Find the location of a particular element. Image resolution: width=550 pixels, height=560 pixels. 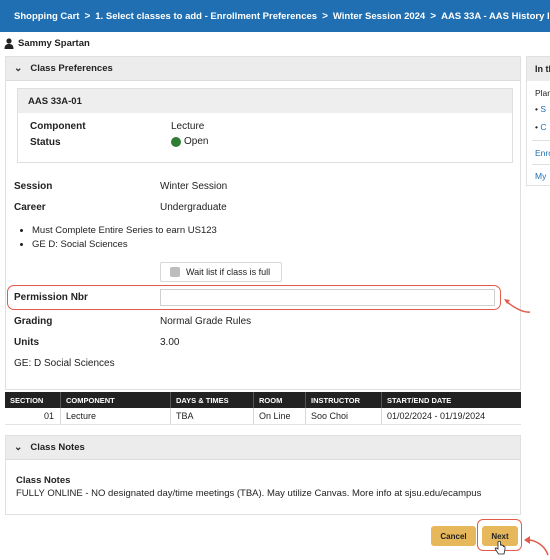

career-label: Career is located at coordinates (30, 207).